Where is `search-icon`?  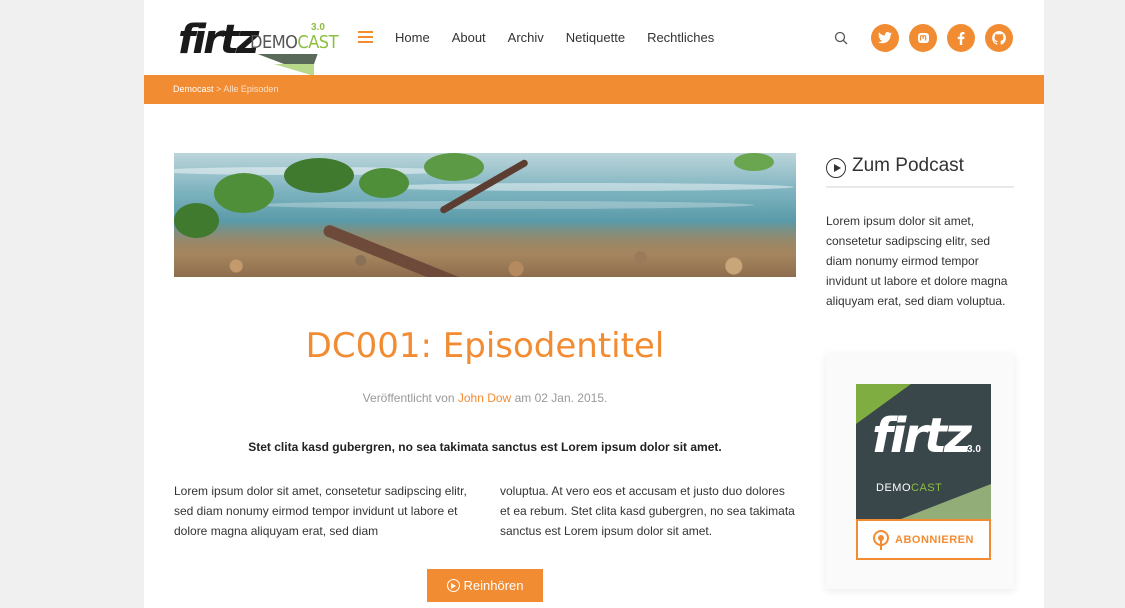 search-icon is located at coordinates (841, 38).